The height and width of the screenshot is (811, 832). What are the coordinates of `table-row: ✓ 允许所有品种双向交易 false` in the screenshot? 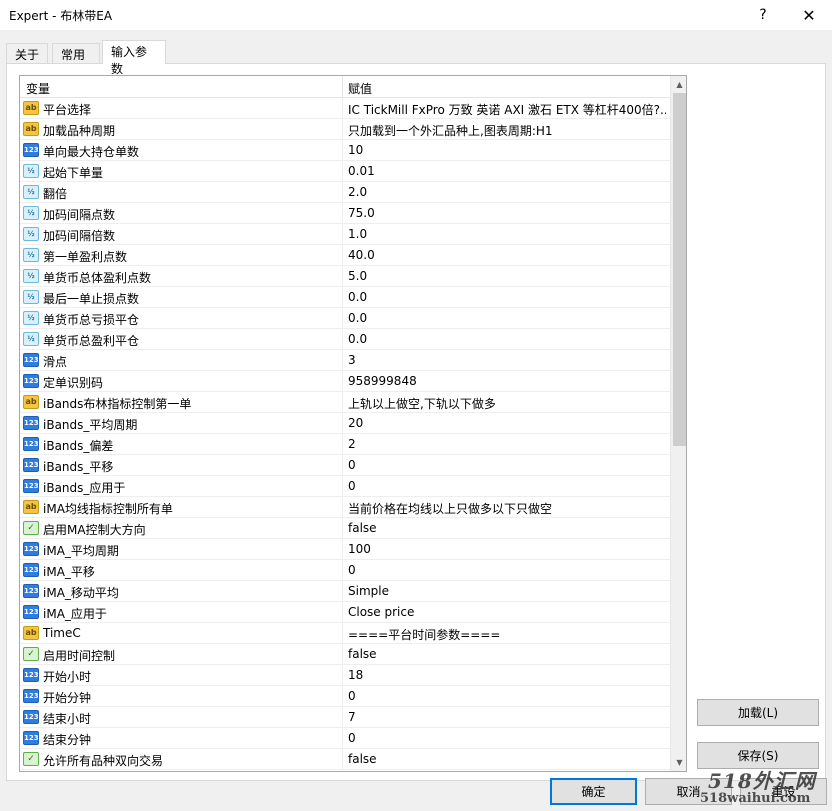 It's located at (345, 759).